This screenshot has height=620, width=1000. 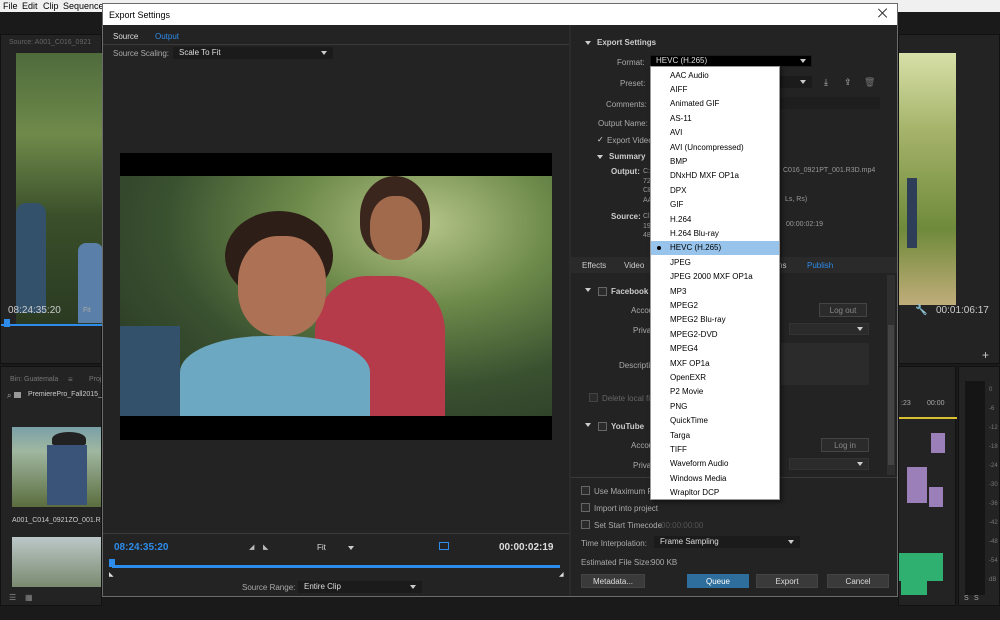 I want to click on tab-effects: Effects, so click(x=594, y=265).